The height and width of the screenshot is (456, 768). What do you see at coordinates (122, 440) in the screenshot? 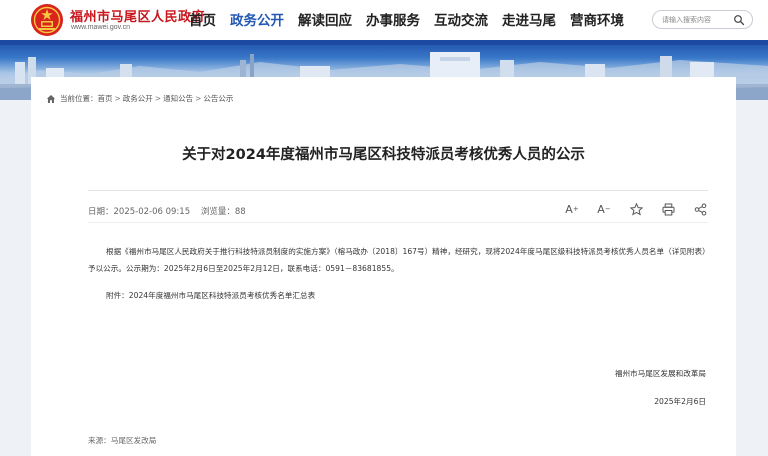
I see `article-source: 来源：马尾区发改局` at bounding box center [122, 440].